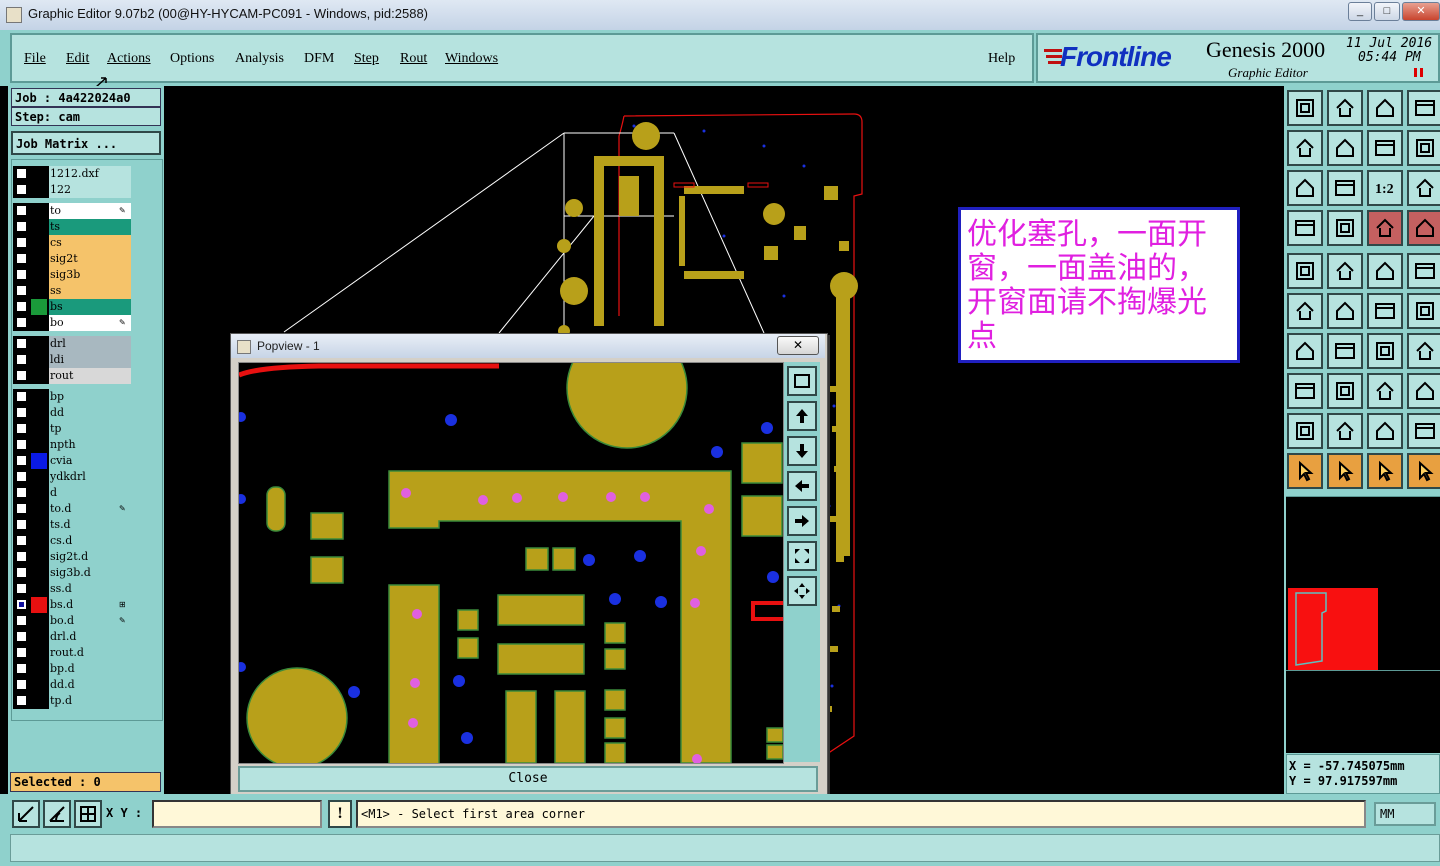 The height and width of the screenshot is (866, 1440). I want to click on layer-name: rout, so click(90, 376).